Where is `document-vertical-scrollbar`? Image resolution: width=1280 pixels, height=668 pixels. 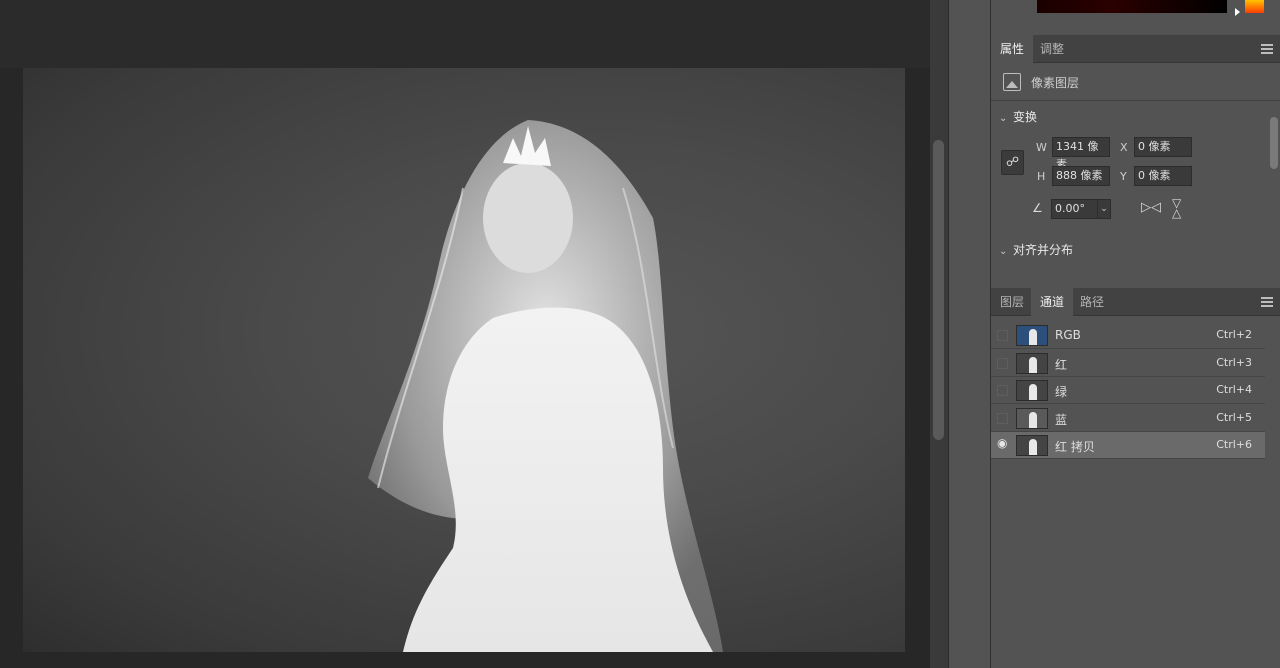
document-vertical-scrollbar is located at coordinates (939, 334).